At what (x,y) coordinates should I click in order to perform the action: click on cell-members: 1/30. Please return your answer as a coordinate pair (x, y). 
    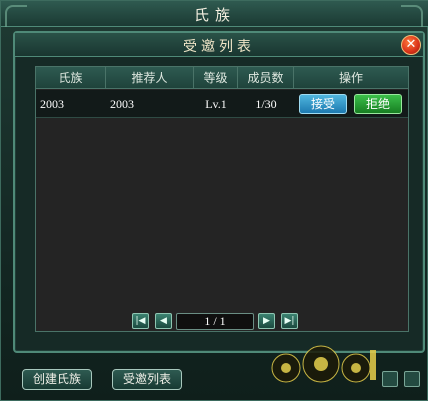
    Looking at the image, I should click on (266, 104).